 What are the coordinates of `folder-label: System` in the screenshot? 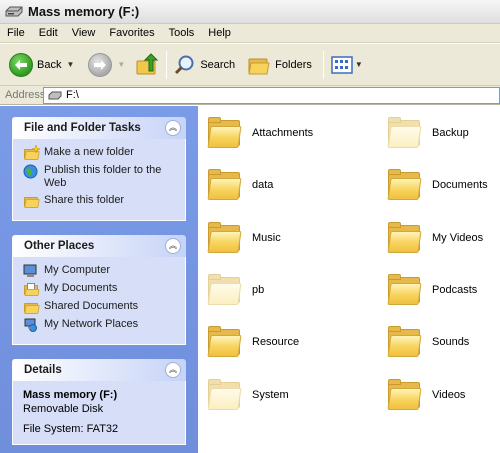 It's located at (270, 395).